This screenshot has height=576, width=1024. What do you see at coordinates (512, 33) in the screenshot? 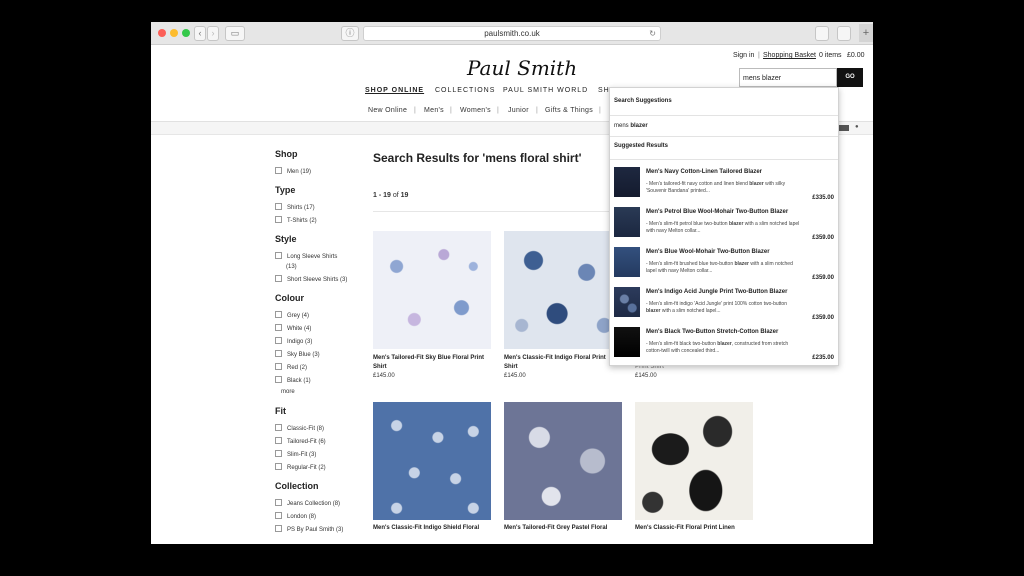
I see `address-bar: paulsmith.co.uk ↻` at bounding box center [512, 33].